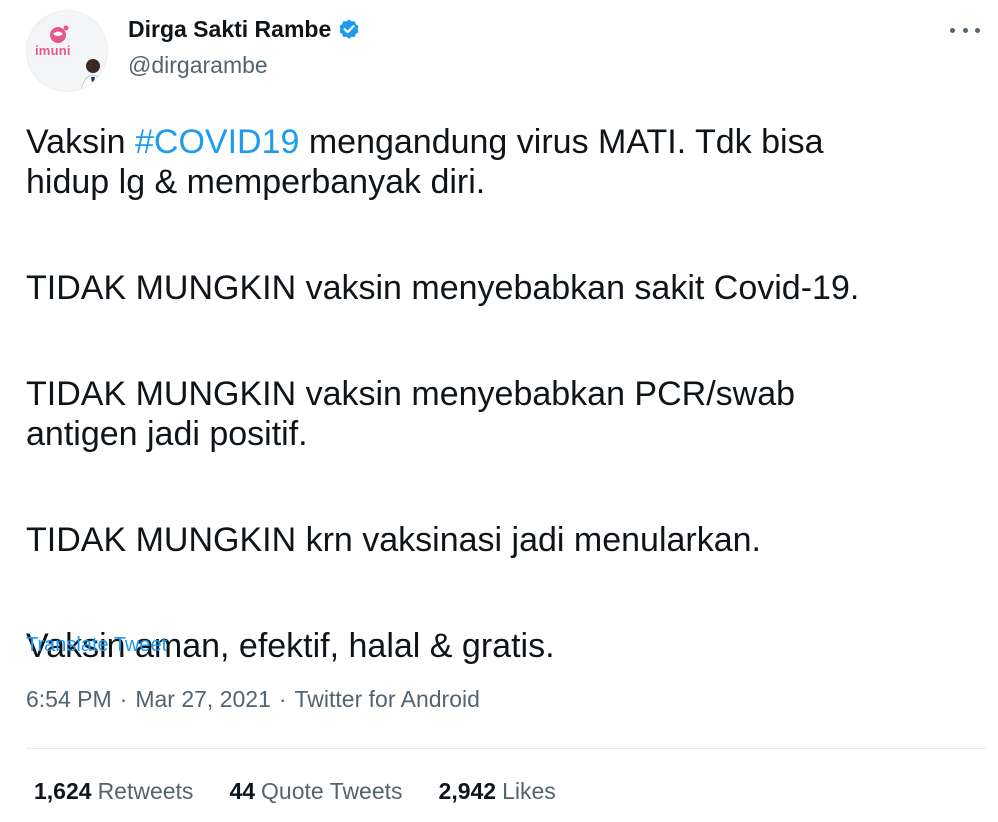  Describe the element at coordinates (145, 791) in the screenshot. I see `retweets-label: Retweets` at that location.